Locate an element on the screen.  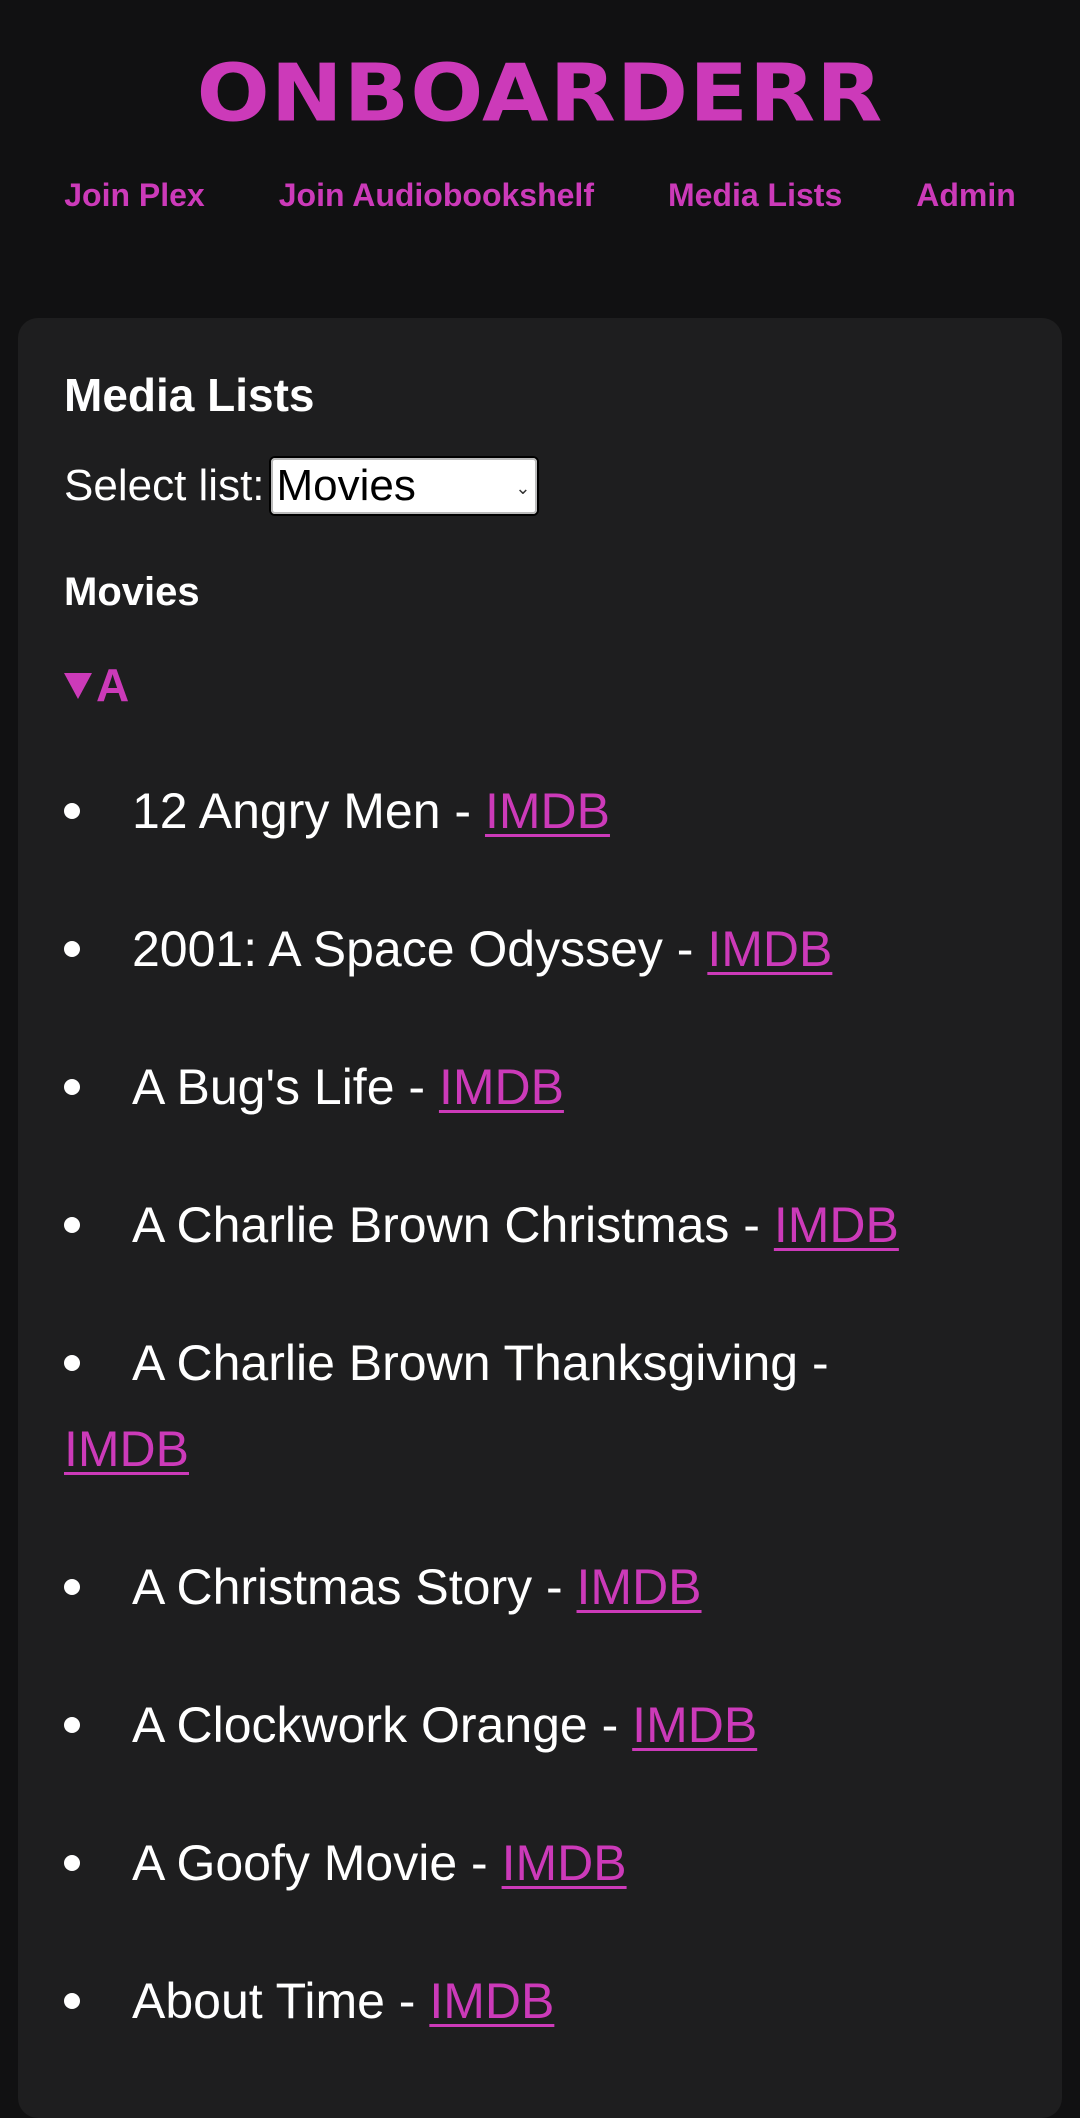
page-title: Media Lists is located at coordinates (189, 395).